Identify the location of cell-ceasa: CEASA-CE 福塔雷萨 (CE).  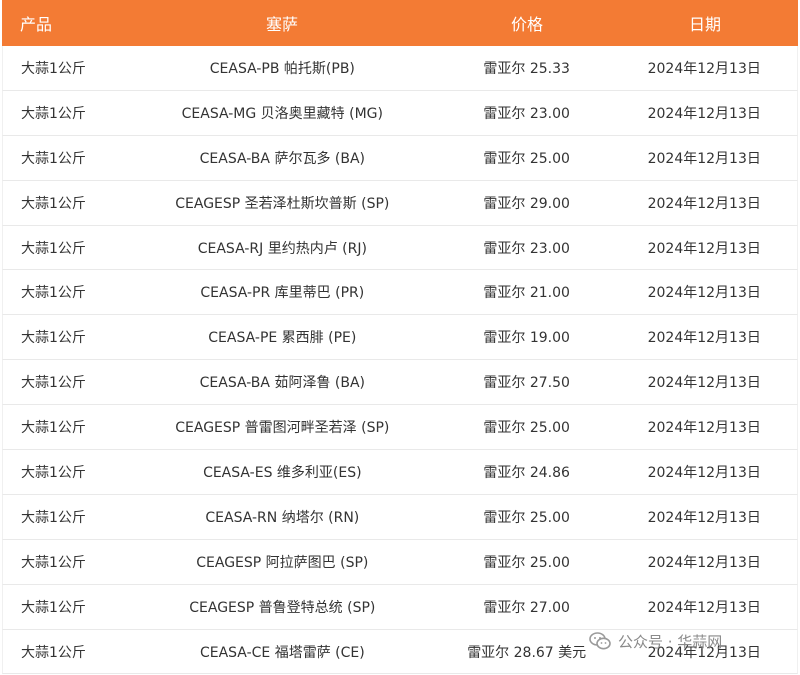
(282, 652).